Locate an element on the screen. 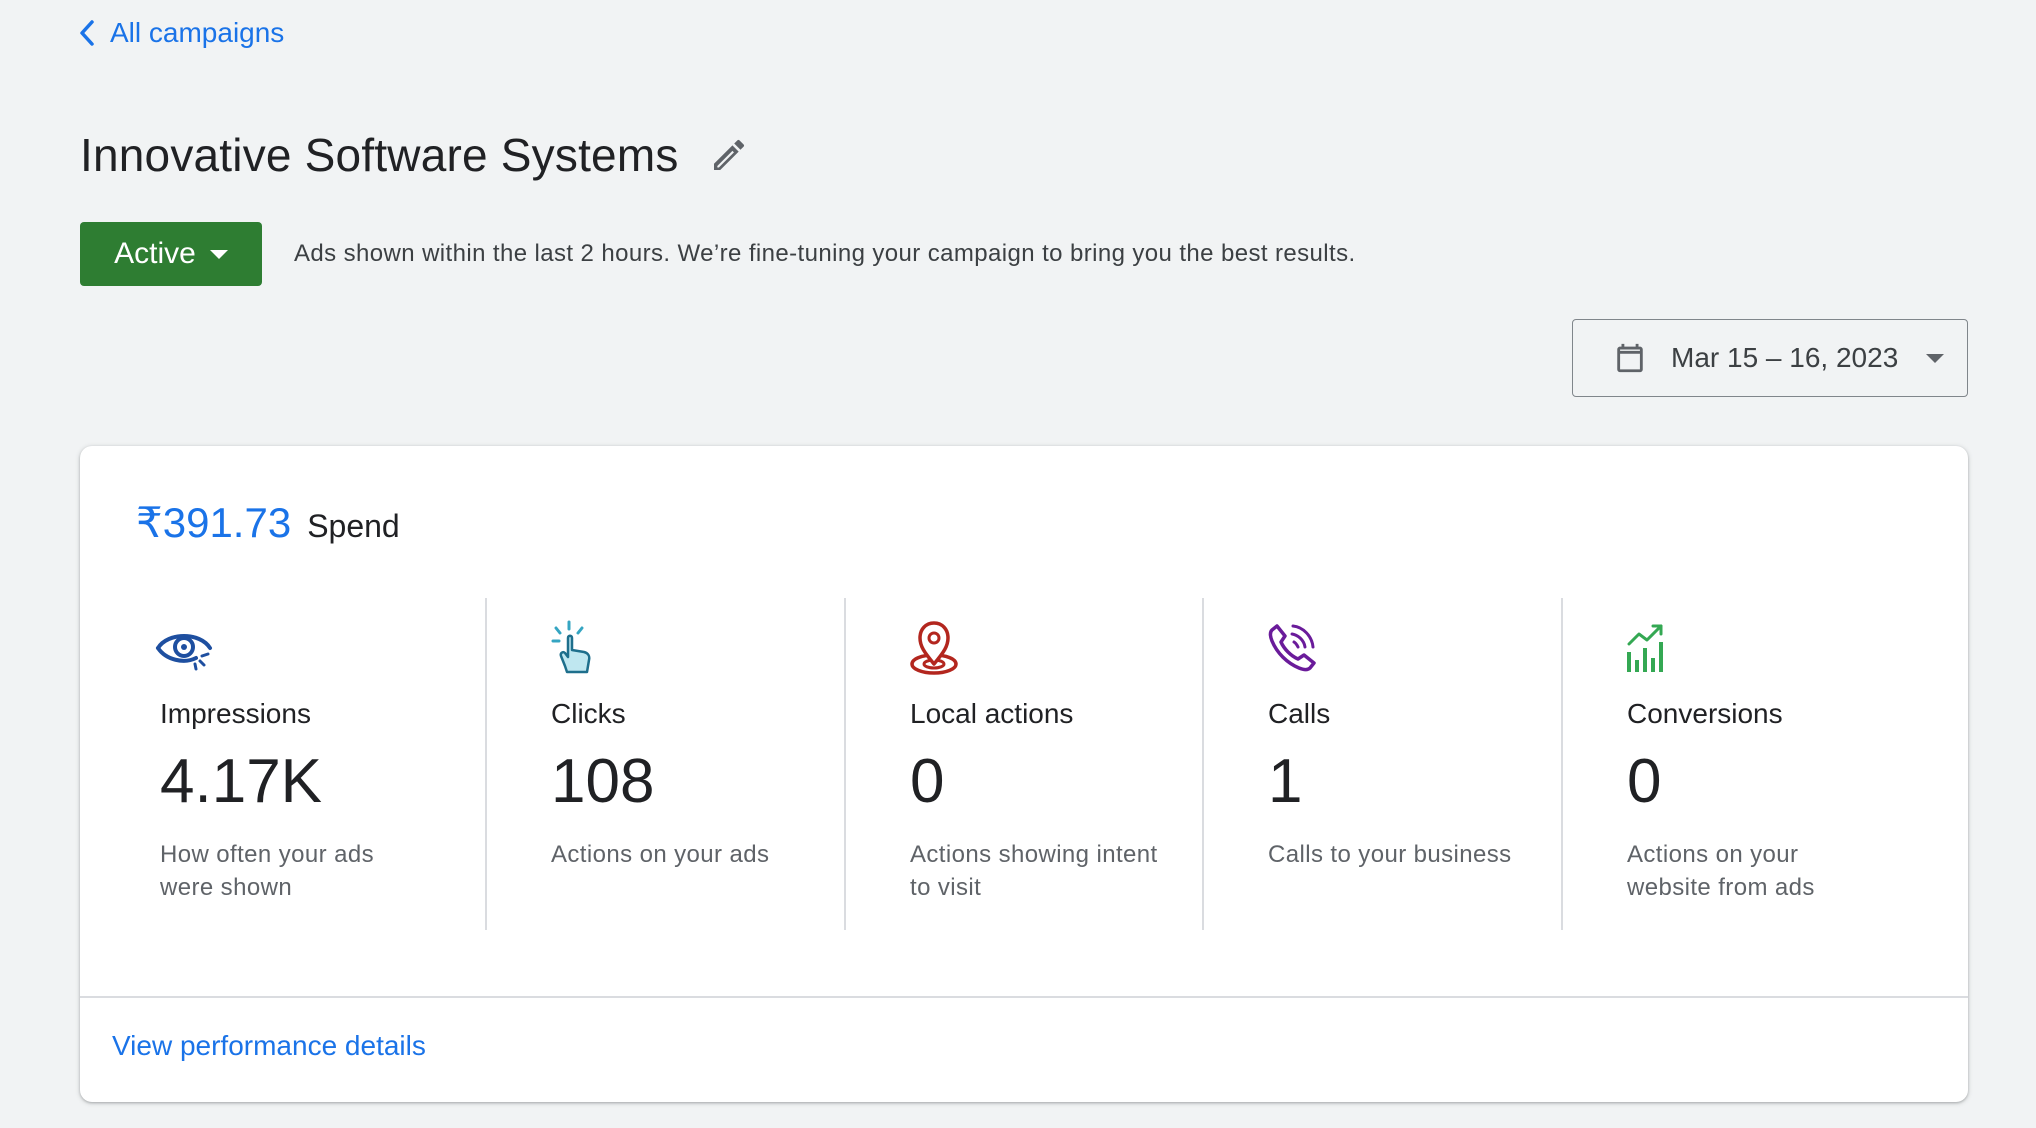 Image resolution: width=2036 pixels, height=1128 pixels. spend-label: Spend is located at coordinates (353, 526).